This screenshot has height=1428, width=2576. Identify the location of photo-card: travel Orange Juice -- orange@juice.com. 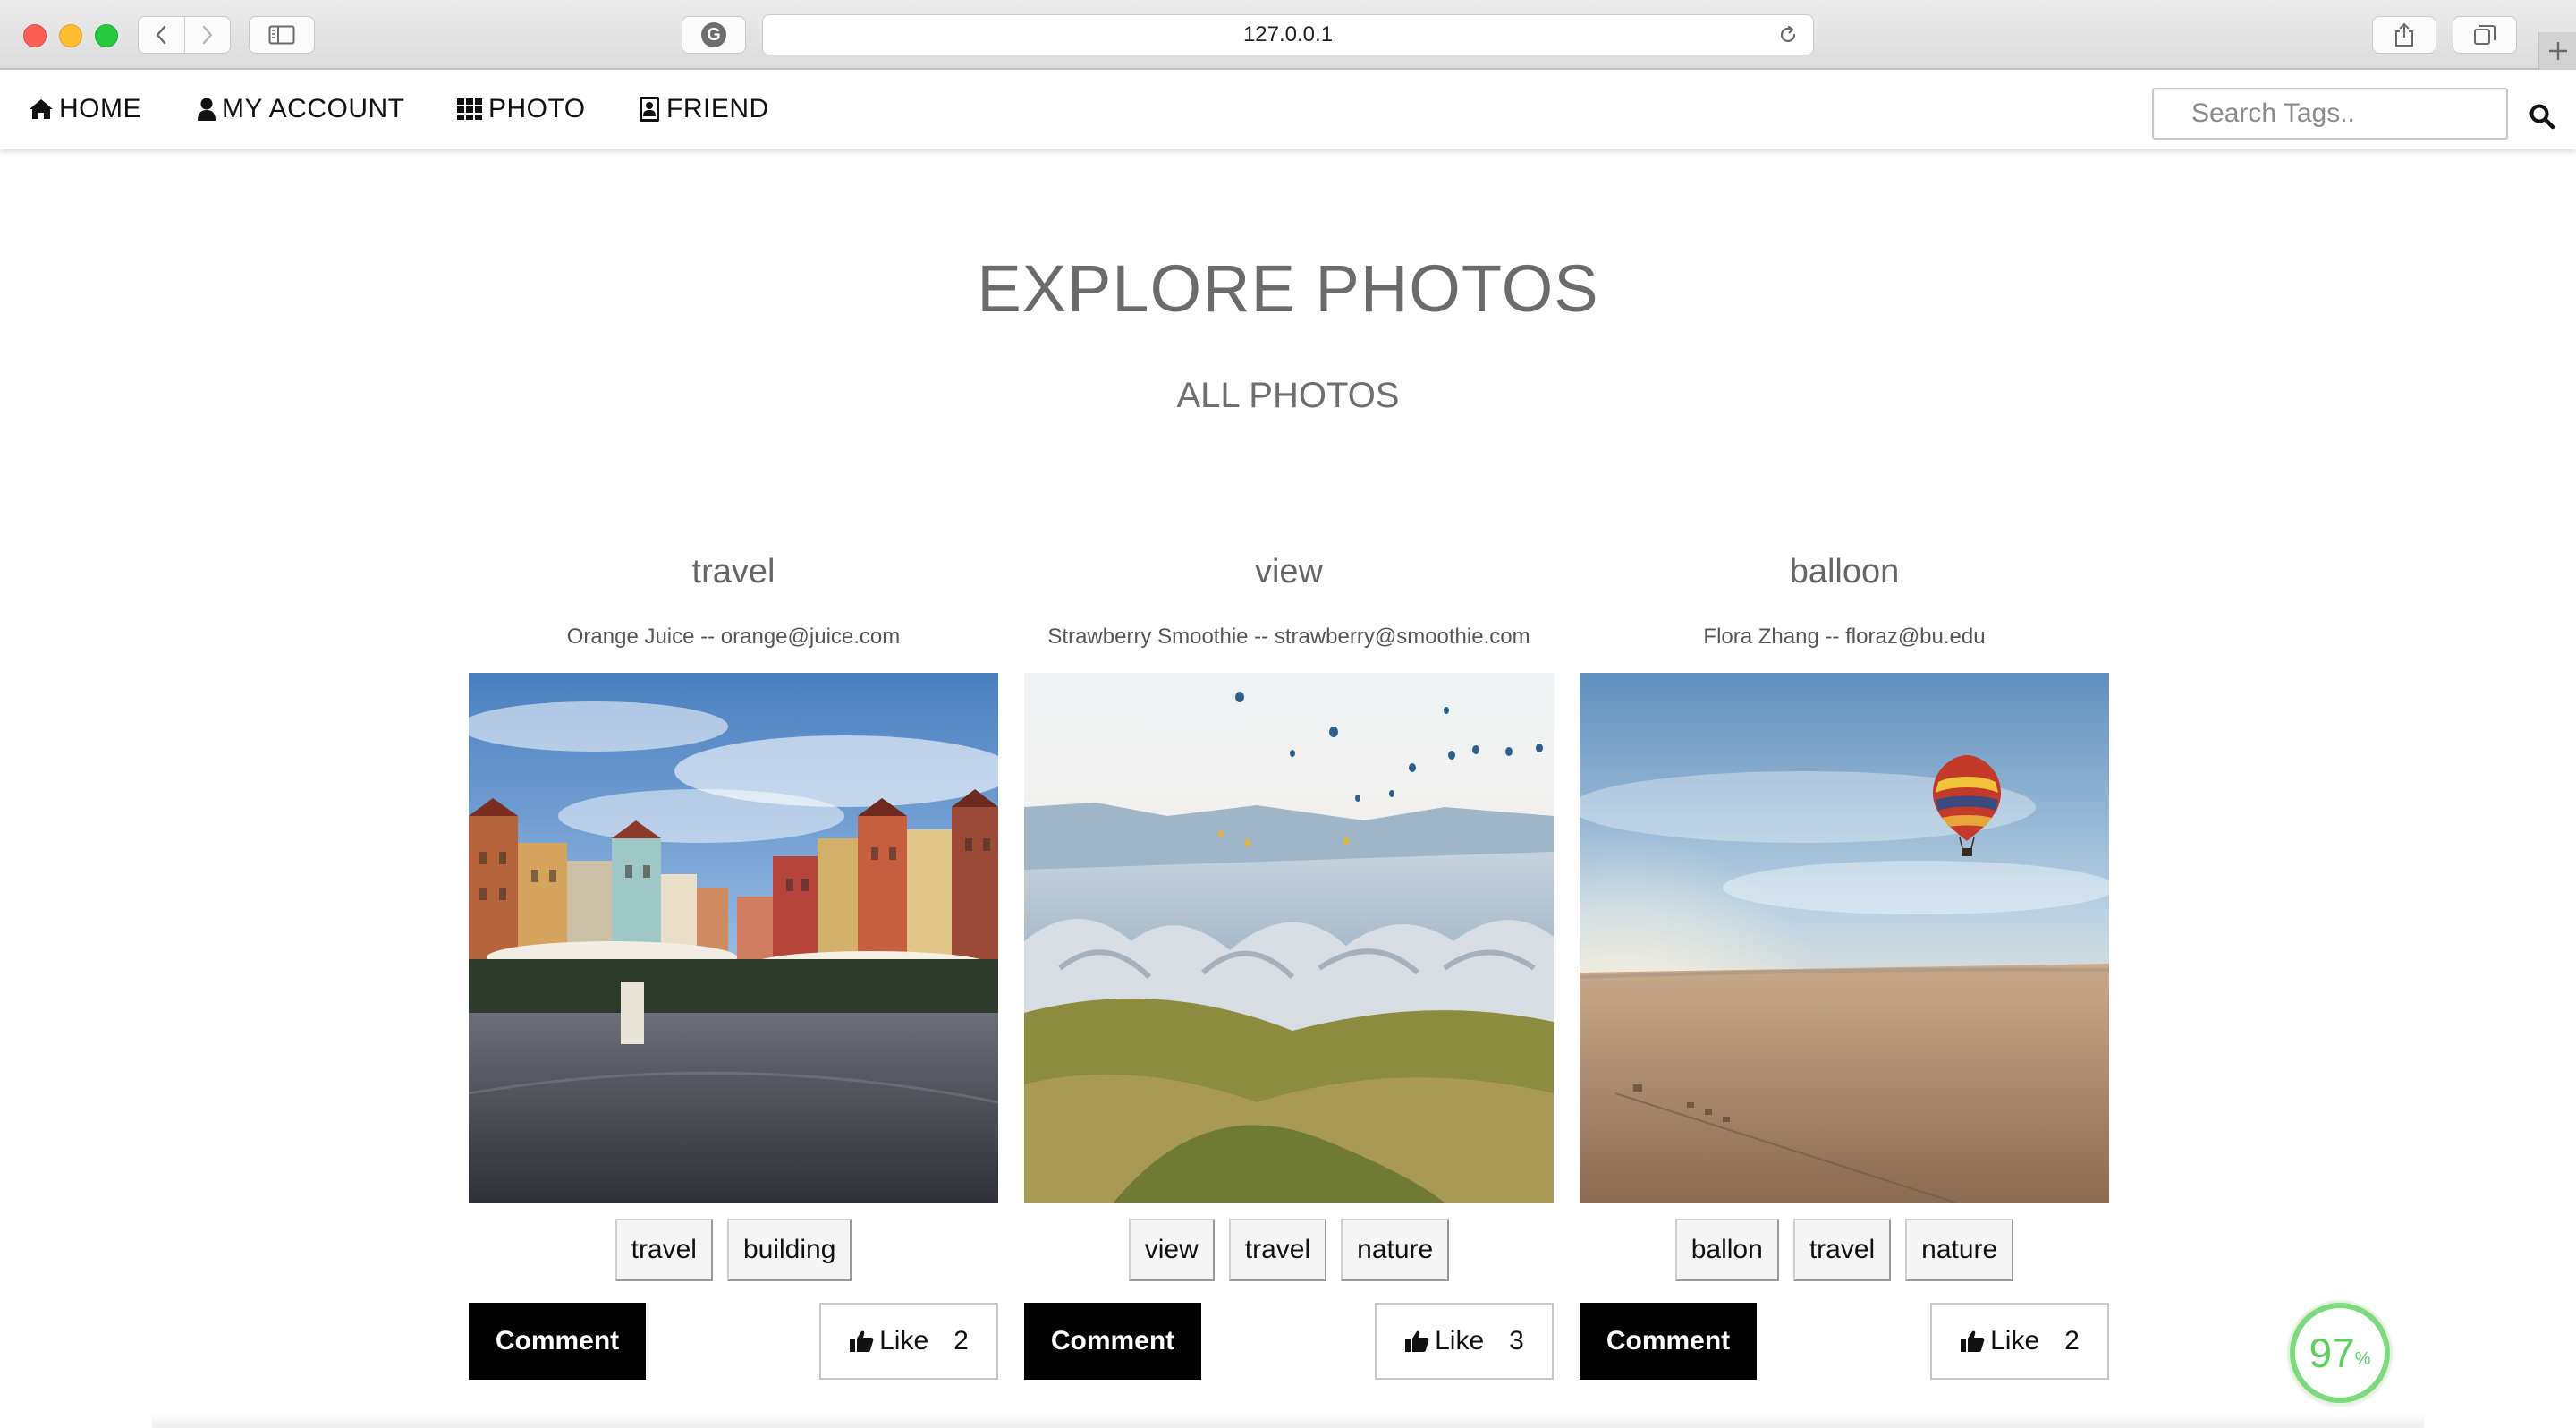
(733, 966).